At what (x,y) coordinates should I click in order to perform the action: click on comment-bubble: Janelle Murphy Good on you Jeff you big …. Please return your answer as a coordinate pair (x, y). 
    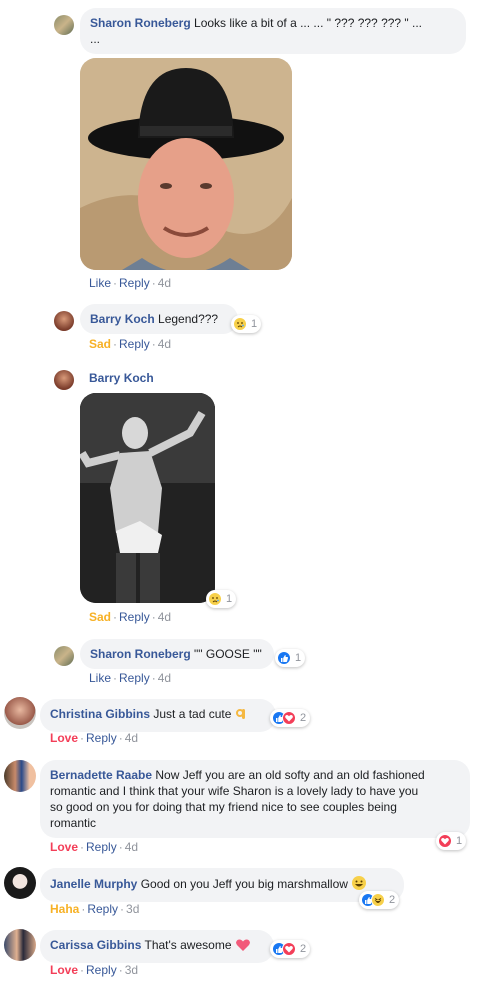
    Looking at the image, I should click on (222, 885).